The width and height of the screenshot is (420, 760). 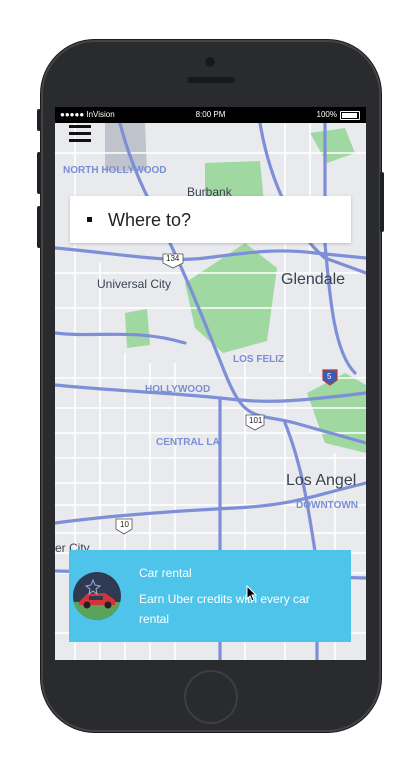 What do you see at coordinates (326, 114) in the screenshot?
I see `battery-percent: 100%` at bounding box center [326, 114].